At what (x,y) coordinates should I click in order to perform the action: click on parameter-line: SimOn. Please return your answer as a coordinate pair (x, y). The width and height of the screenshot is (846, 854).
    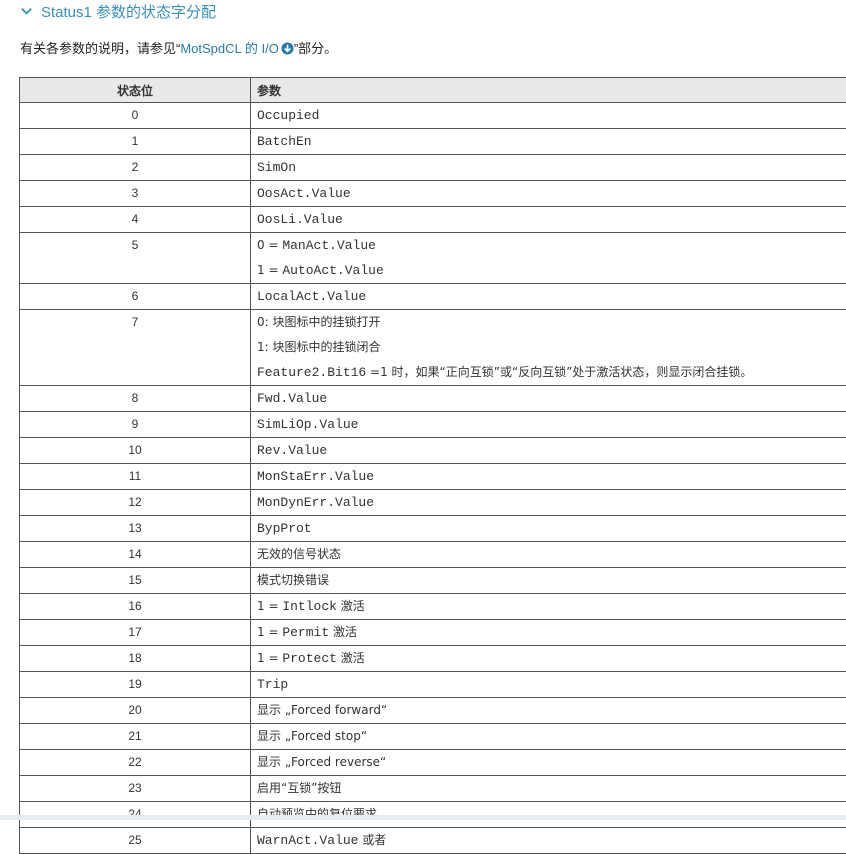
    Looking at the image, I should click on (550, 167).